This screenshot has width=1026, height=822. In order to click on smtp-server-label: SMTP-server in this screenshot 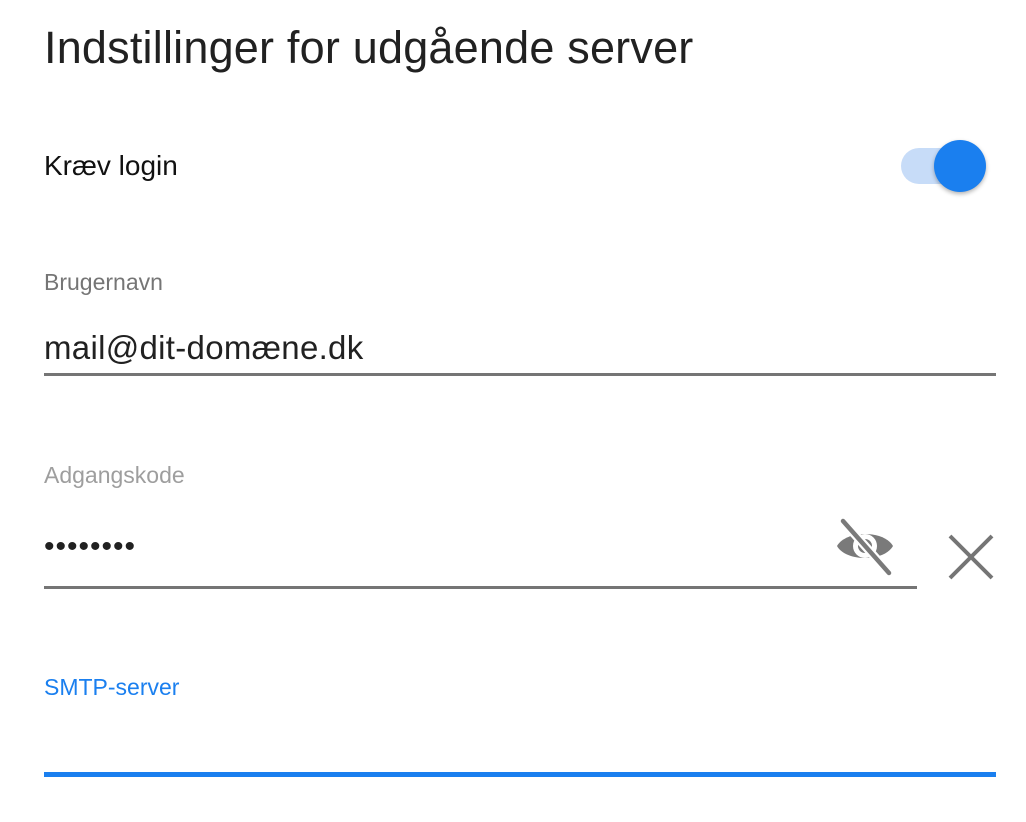, I will do `click(112, 687)`.